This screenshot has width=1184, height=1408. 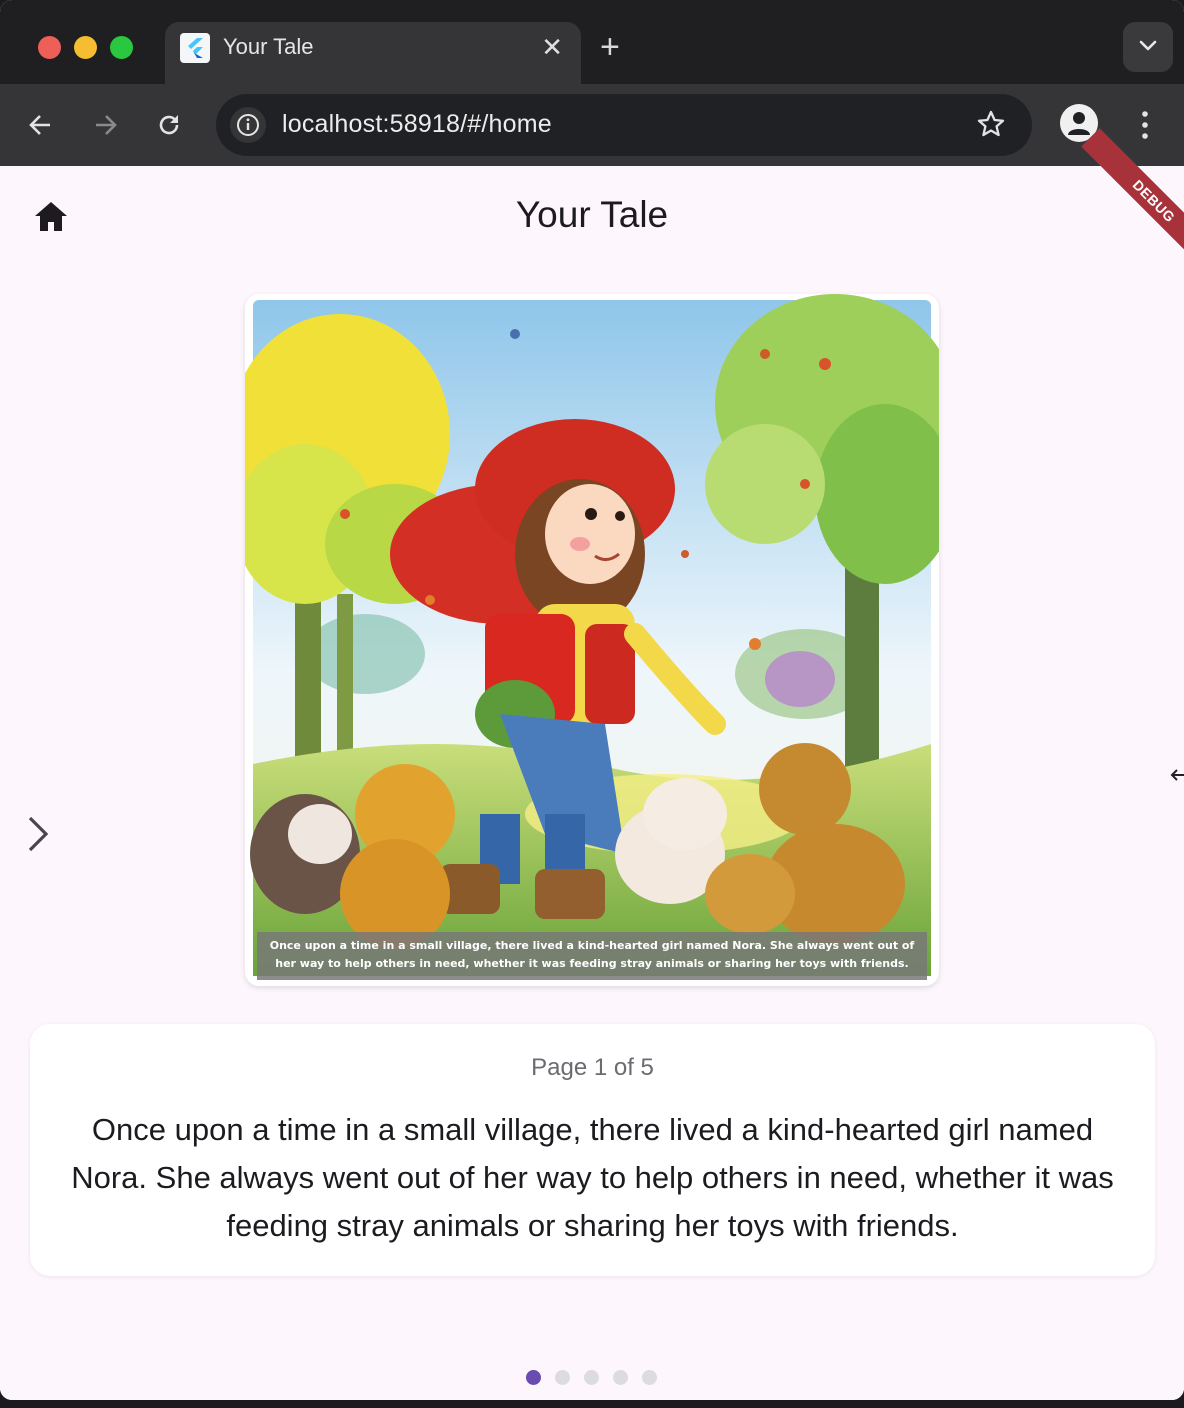 I want to click on page-indicator: Page 1 of 5, so click(x=592, y=1067).